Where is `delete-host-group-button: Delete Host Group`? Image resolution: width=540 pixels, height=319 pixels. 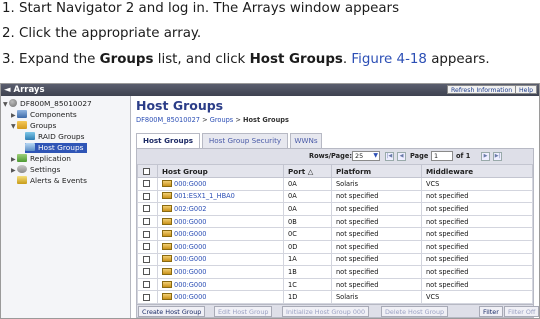
delete-host-group-button: Delete Host Group is located at coordinates (415, 311).